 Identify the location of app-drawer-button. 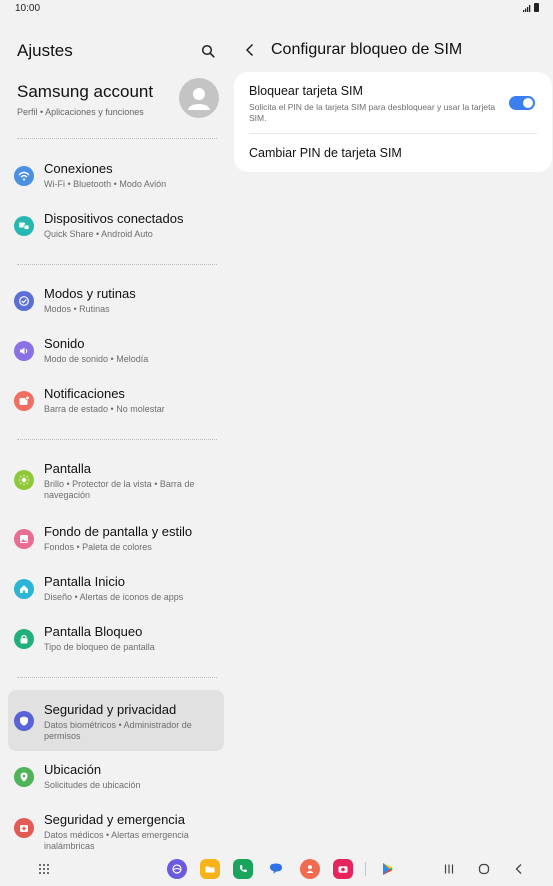
(44, 869).